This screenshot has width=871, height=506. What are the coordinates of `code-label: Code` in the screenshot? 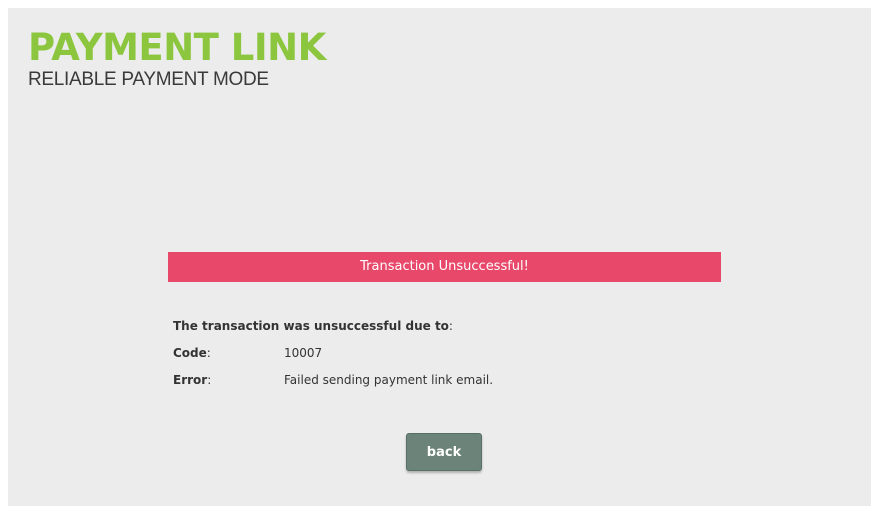 It's located at (190, 353).